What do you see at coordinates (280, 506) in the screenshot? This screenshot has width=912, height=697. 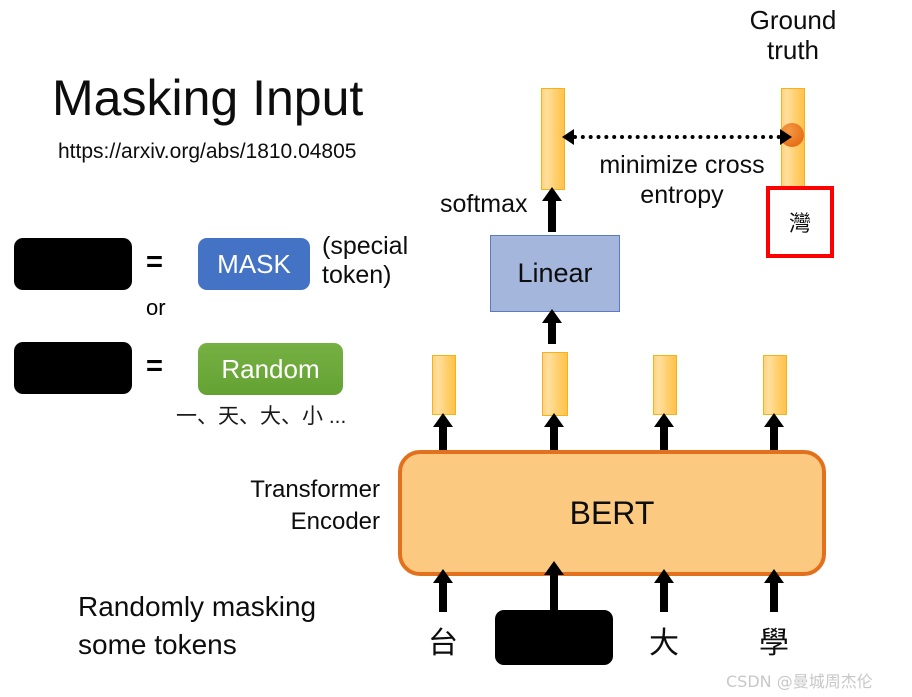 I see `encoder-label: Transformer Encoder` at bounding box center [280, 506].